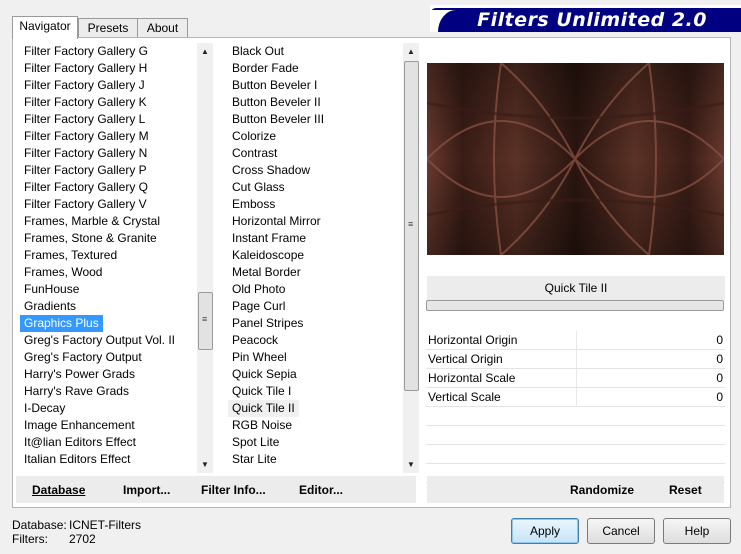 The width and height of the screenshot is (741, 554). I want to click on database-label: Database:, so click(39, 525).